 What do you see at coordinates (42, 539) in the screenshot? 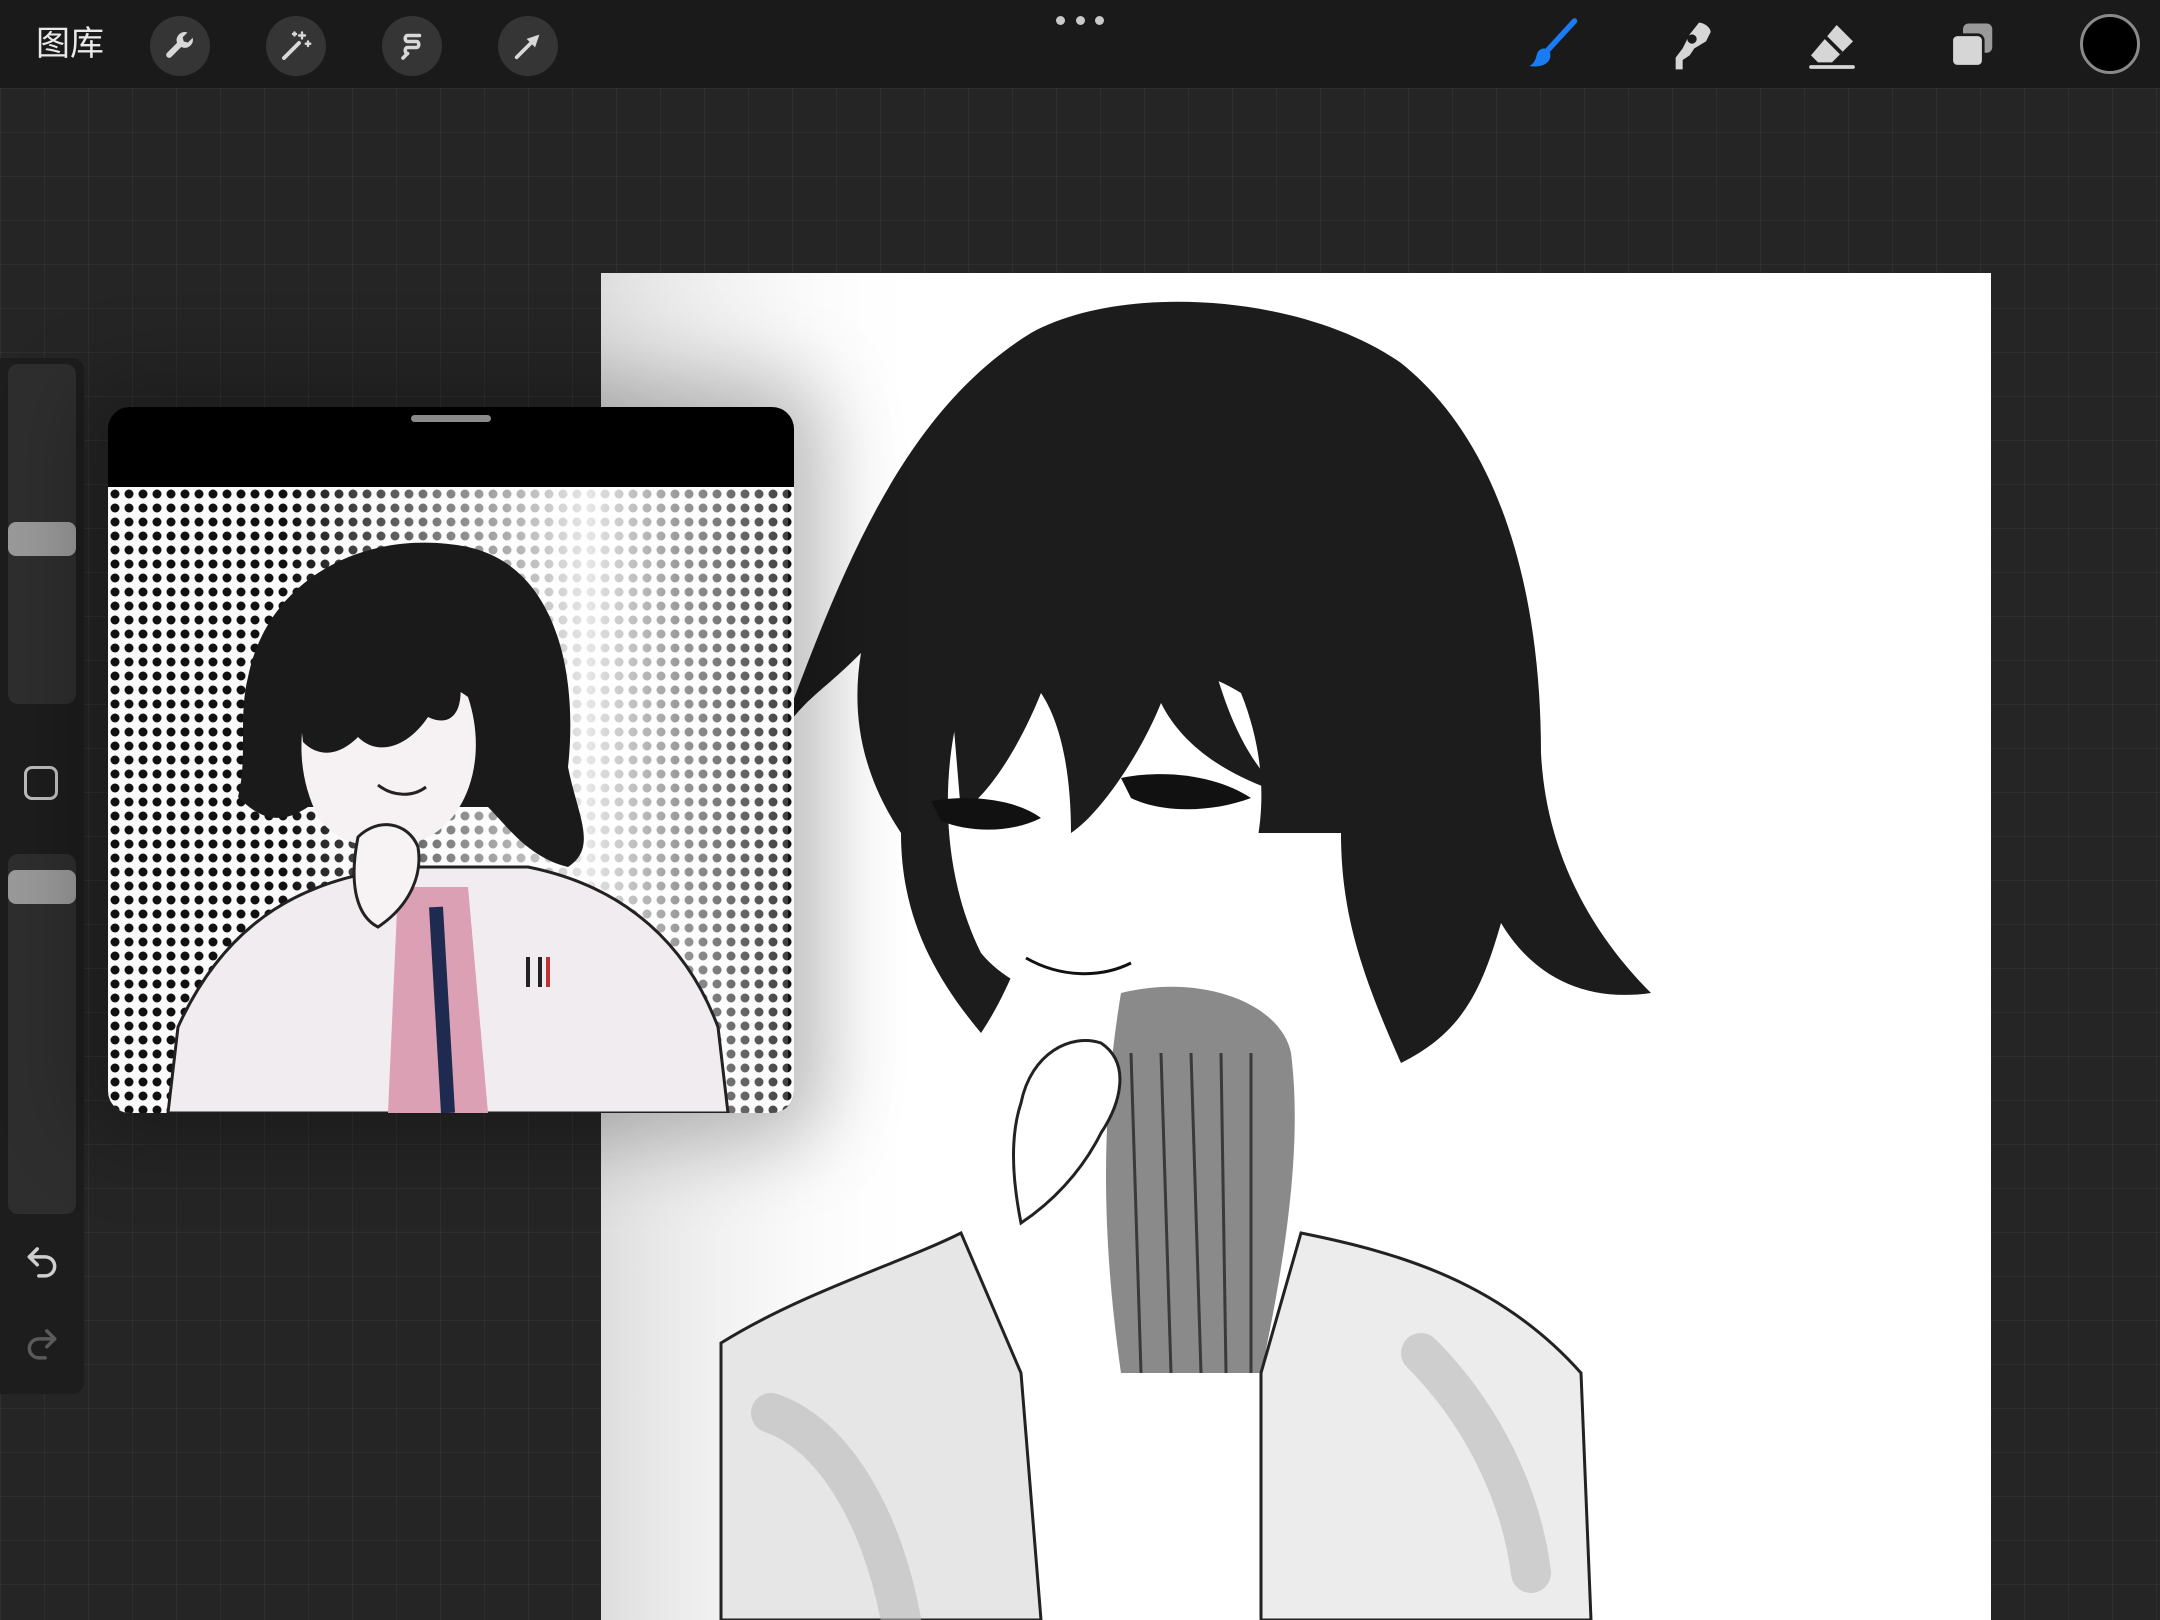
I see `brush-size-thumb` at bounding box center [42, 539].